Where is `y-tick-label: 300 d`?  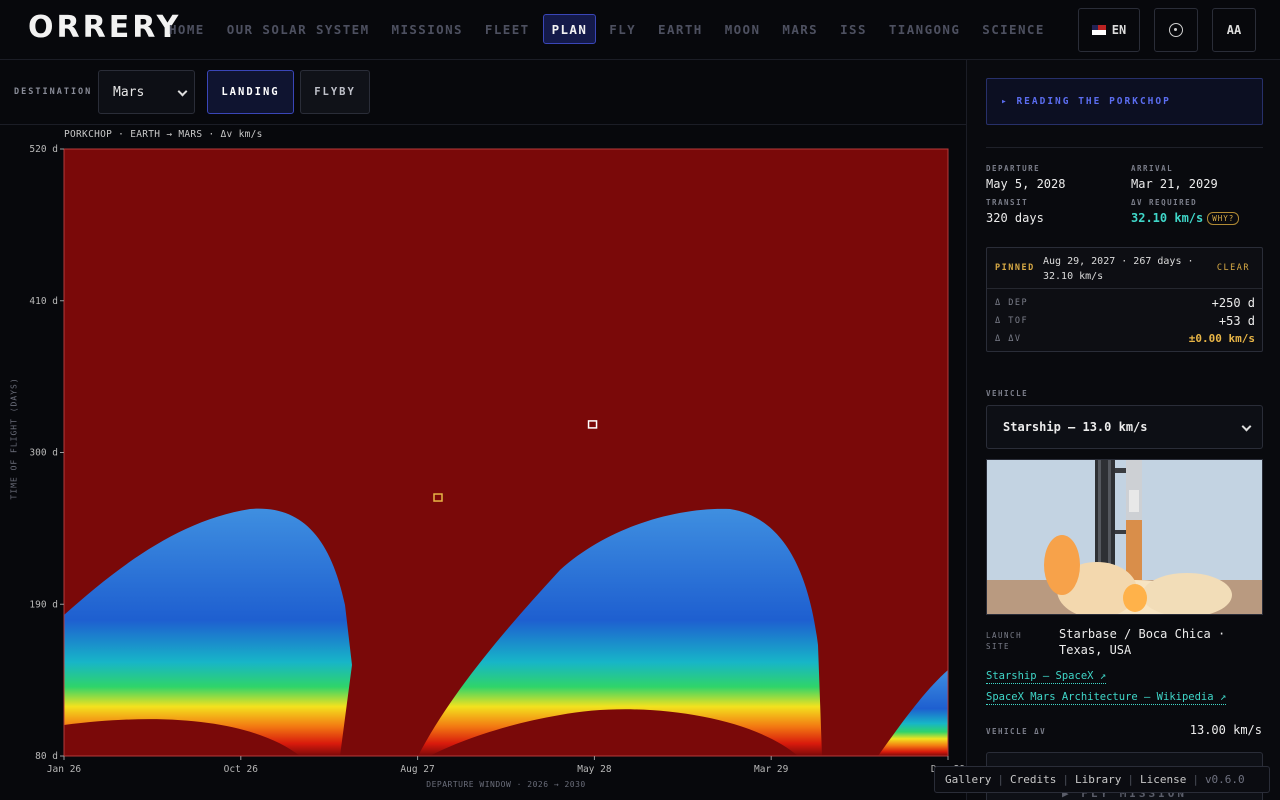 y-tick-label: 300 d is located at coordinates (43, 453).